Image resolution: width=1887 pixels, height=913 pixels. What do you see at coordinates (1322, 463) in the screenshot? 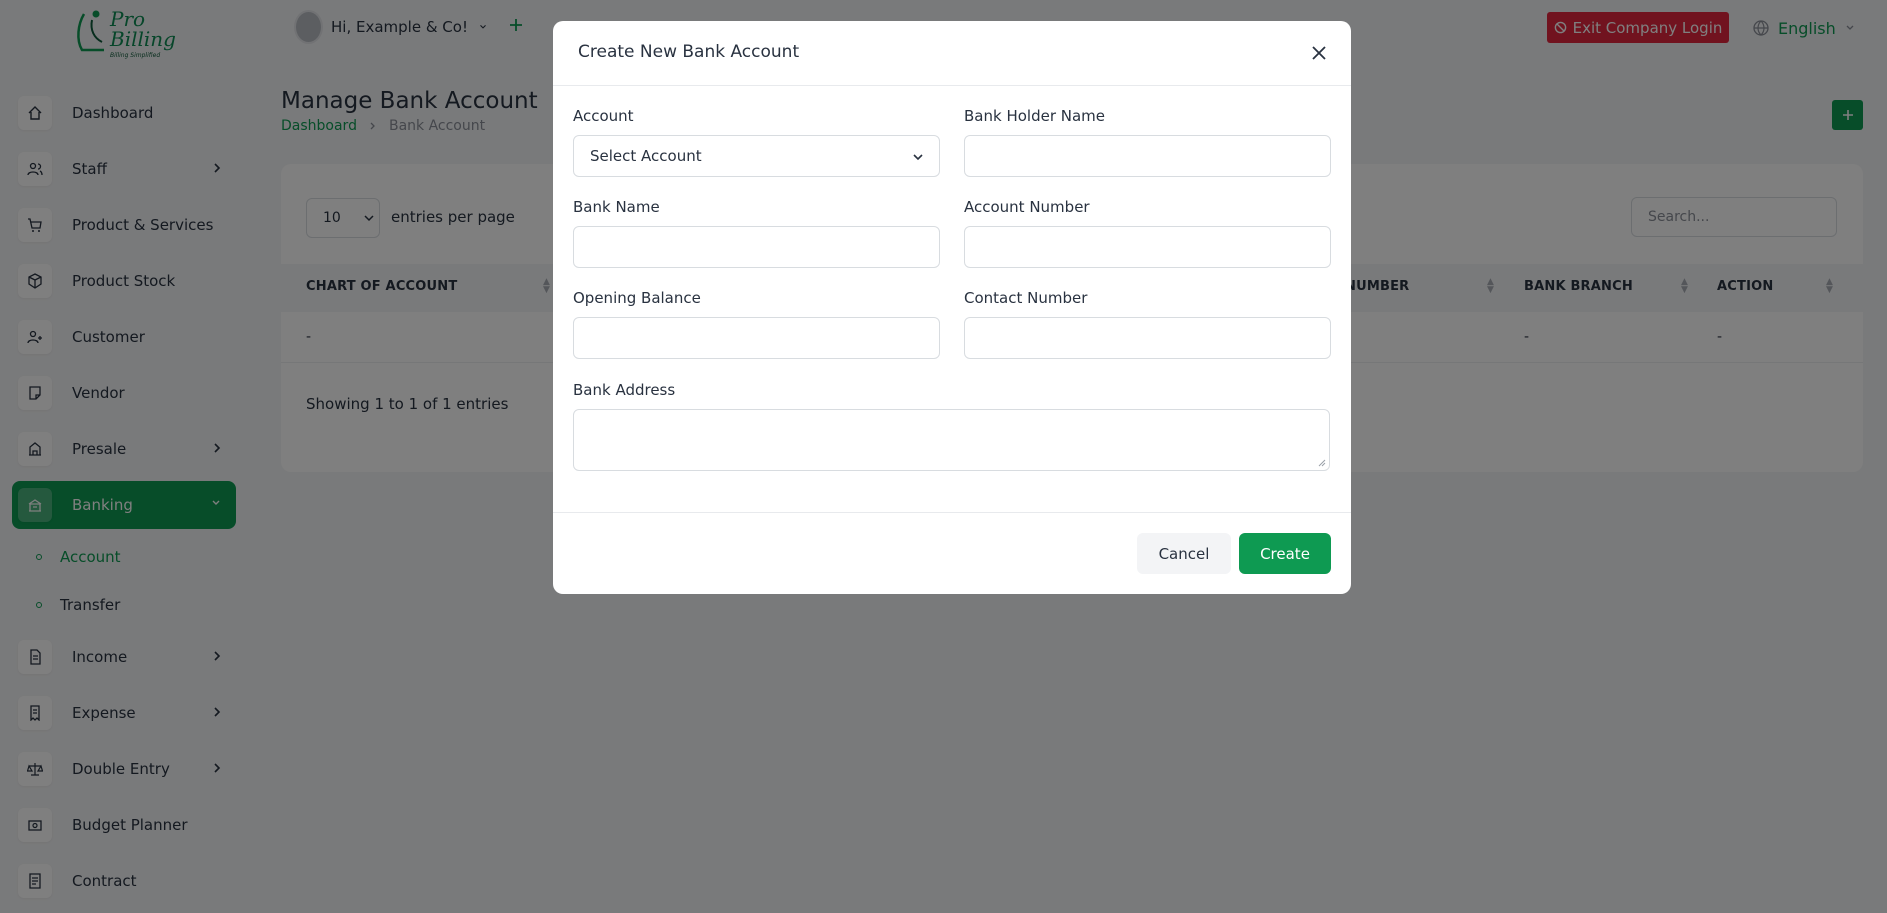
I see `resize-handle-icon` at bounding box center [1322, 463].